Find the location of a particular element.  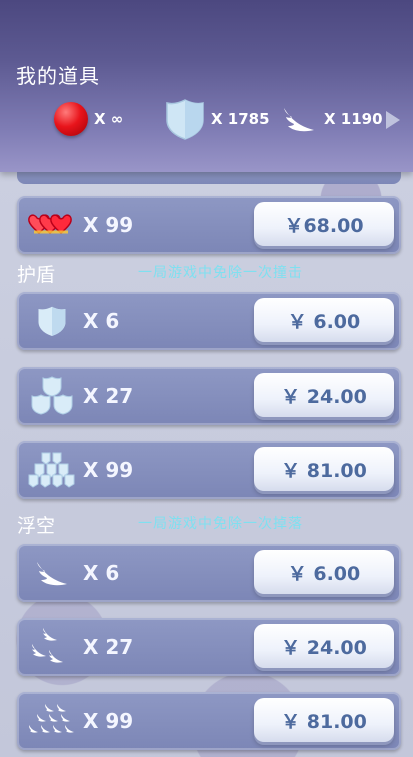

shop-item-shield-6: X 6 ￥ 6.00 is located at coordinates (209, 321).